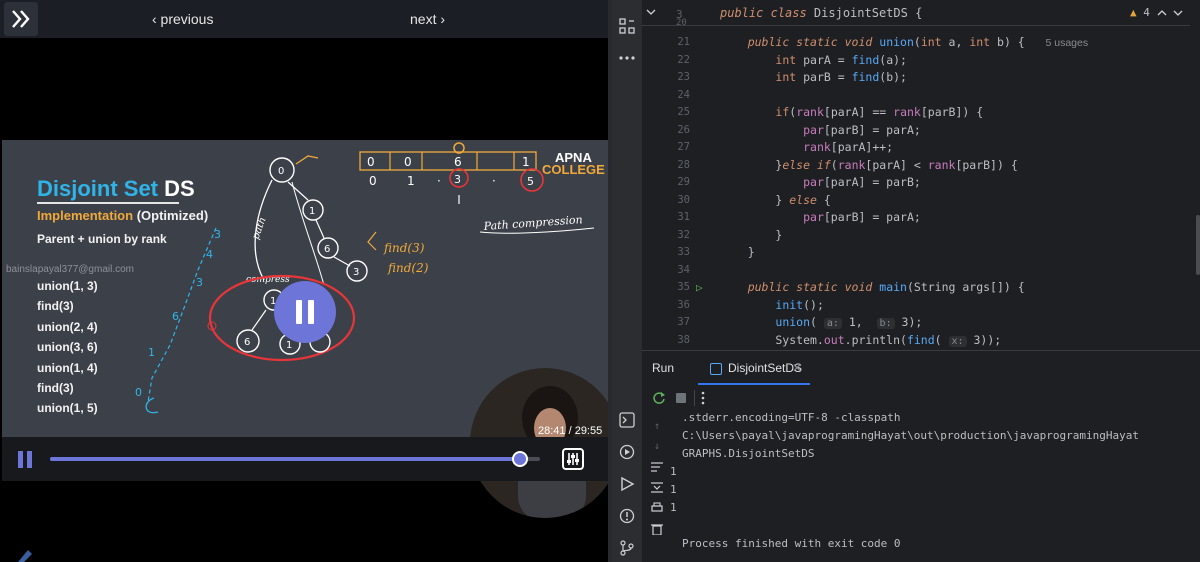  What do you see at coordinates (921, 368) in the screenshot?
I see `run-tab-bar: Run DisjointSetDS ✕` at bounding box center [921, 368].